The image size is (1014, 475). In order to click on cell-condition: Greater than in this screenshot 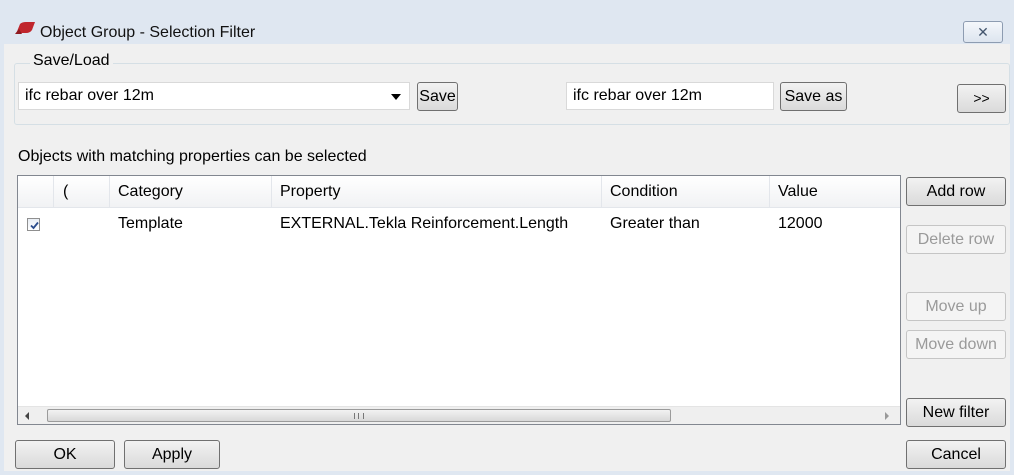, I will do `click(686, 224)`.